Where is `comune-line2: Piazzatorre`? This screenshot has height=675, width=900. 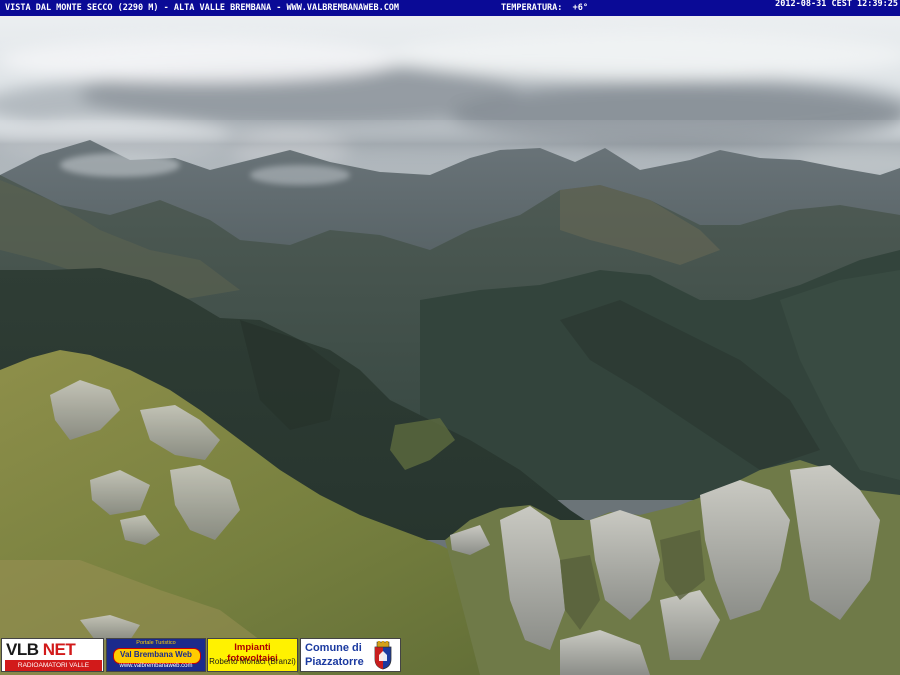 comune-line2: Piazzatorre is located at coordinates (334, 662).